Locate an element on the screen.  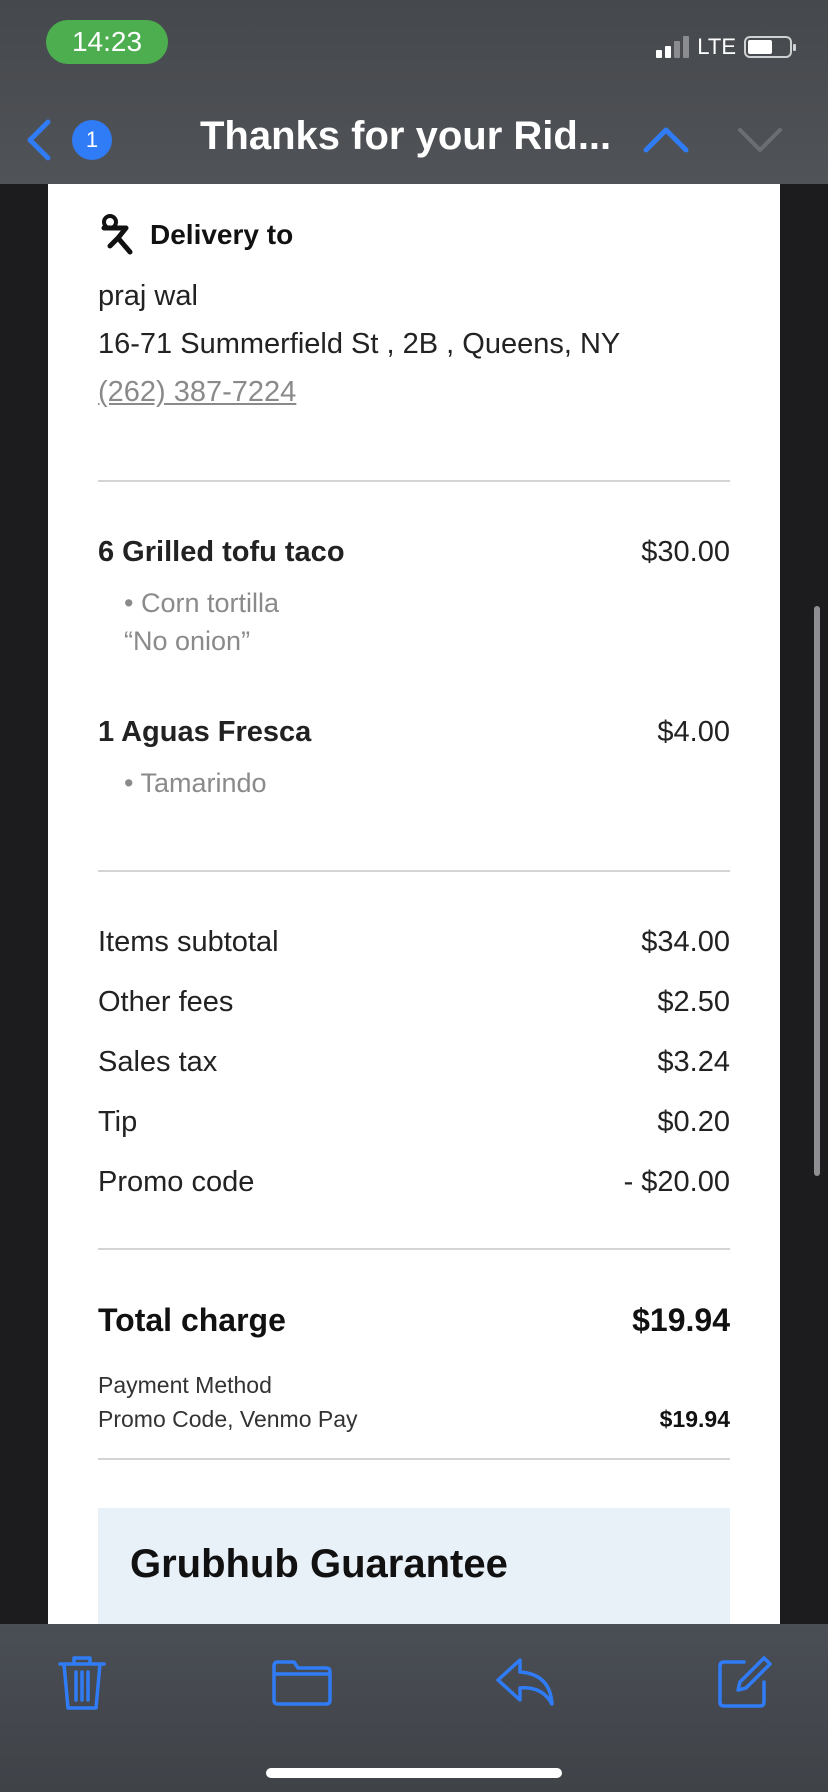
next-message-chevron-down-icon is located at coordinates (760, 139).